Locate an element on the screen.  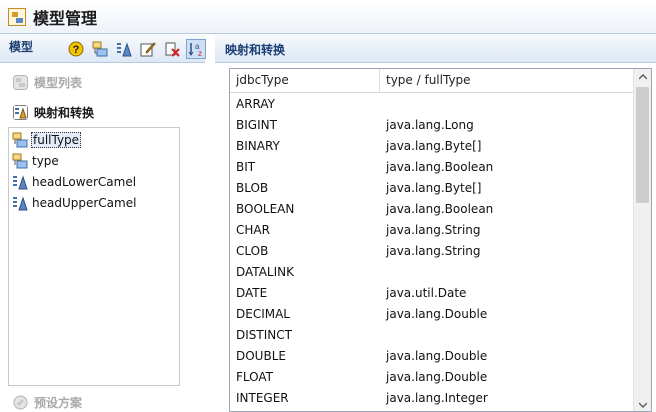
preset-section-icon is located at coordinates (20, 402).